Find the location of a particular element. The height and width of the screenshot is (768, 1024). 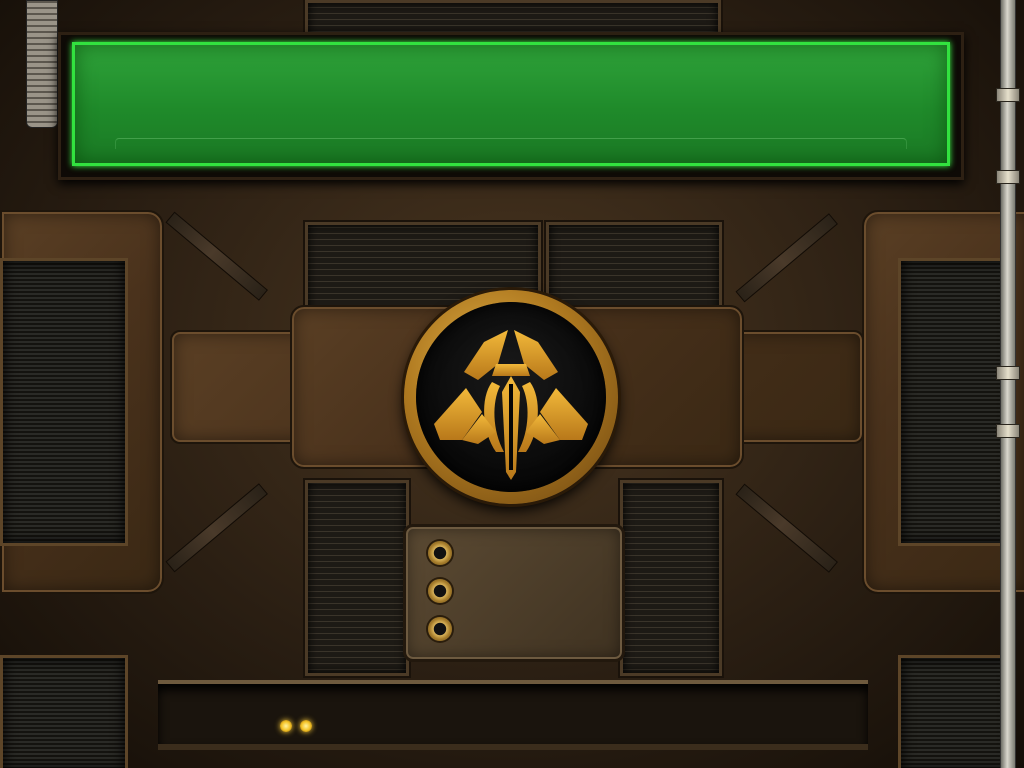

left-mesh-panel-upper is located at coordinates (64, 402).